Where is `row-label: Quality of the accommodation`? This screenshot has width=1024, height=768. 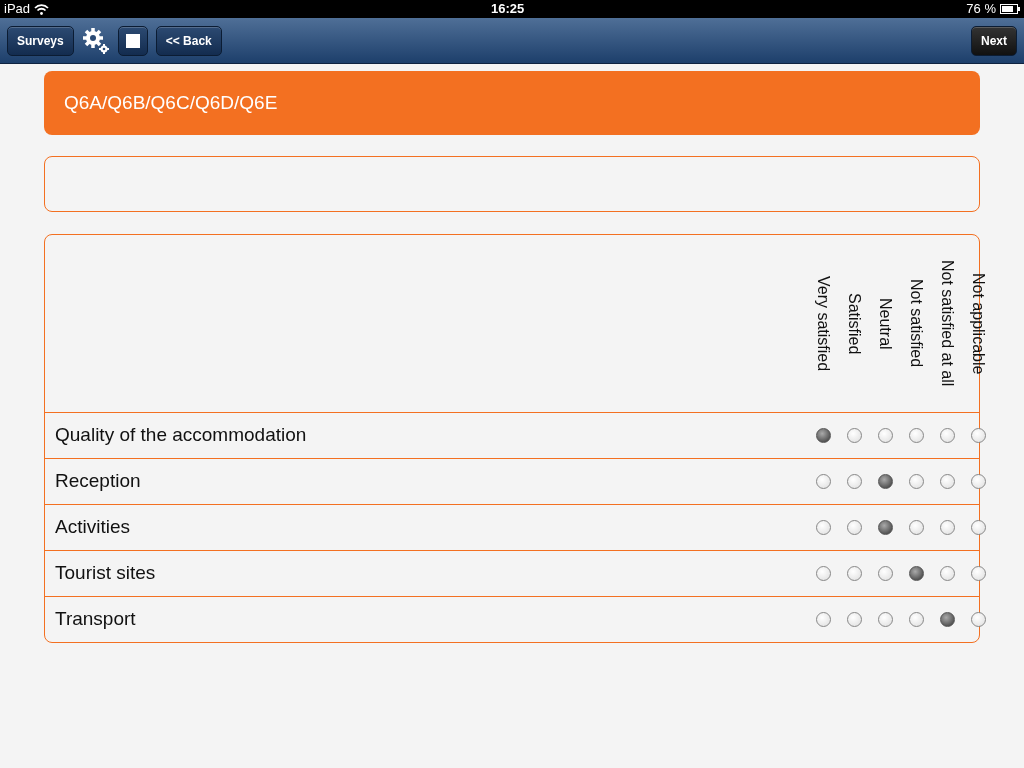
row-label: Quality of the accommodation is located at coordinates (180, 435).